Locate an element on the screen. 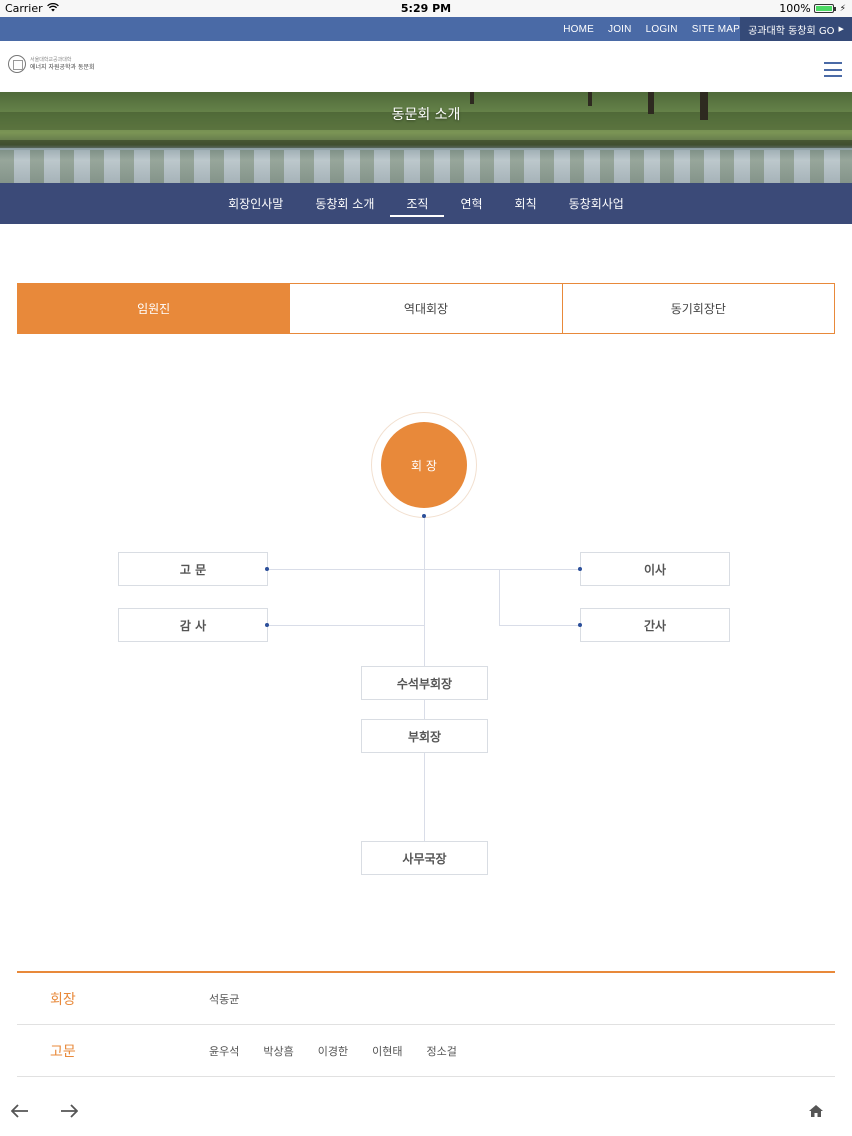 This screenshot has width=852, height=1136. arrow-right-icon is located at coordinates (69, 1111).